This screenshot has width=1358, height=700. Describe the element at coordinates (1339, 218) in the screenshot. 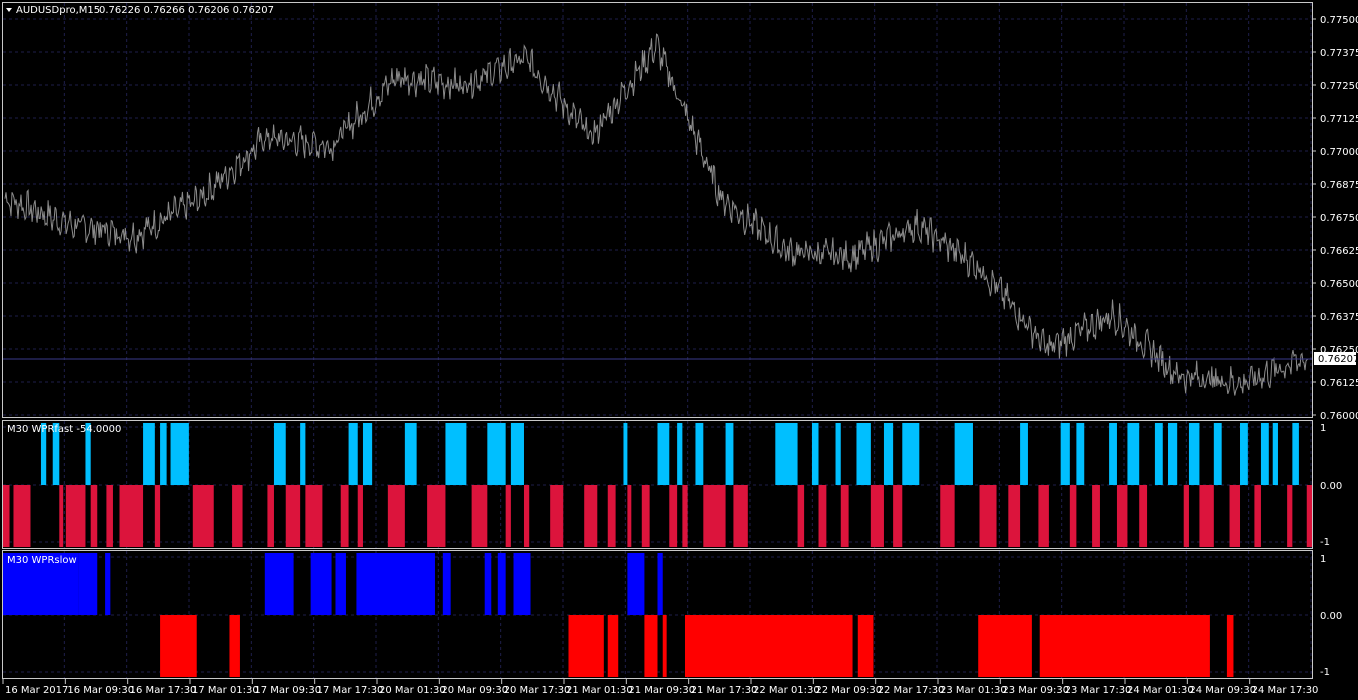

I see `price-tick-label: 0.76750` at that location.